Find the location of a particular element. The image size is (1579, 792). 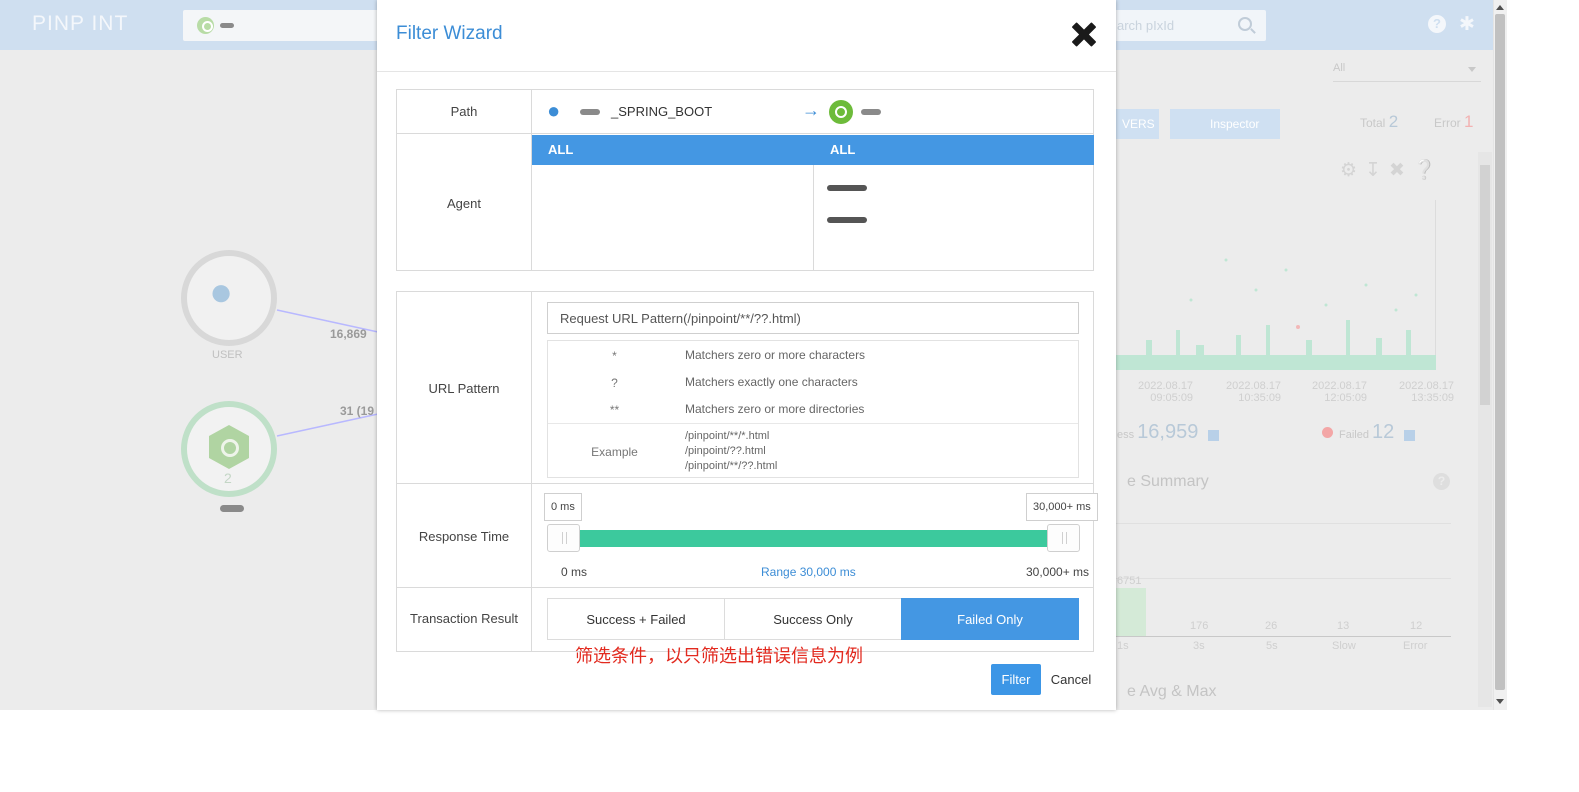

slider-max-handle is located at coordinates (1063, 538).